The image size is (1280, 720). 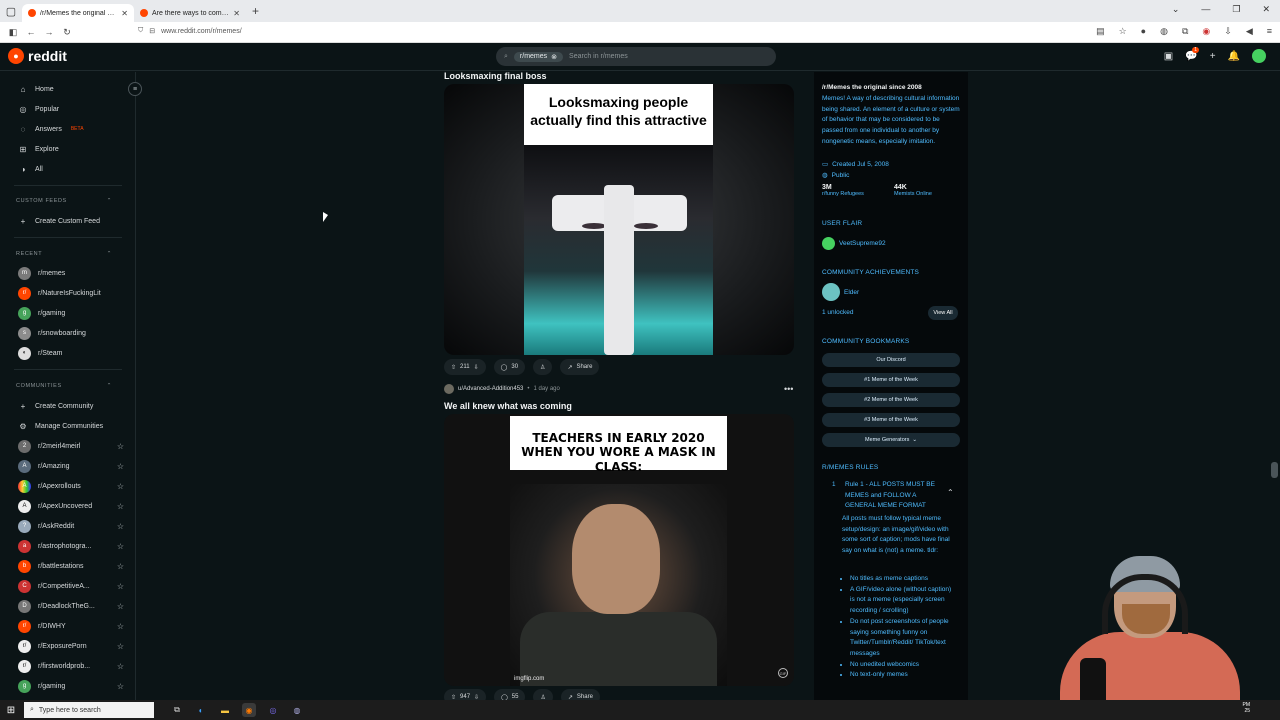 I want to click on view-all-button: View All, so click(x=943, y=313).